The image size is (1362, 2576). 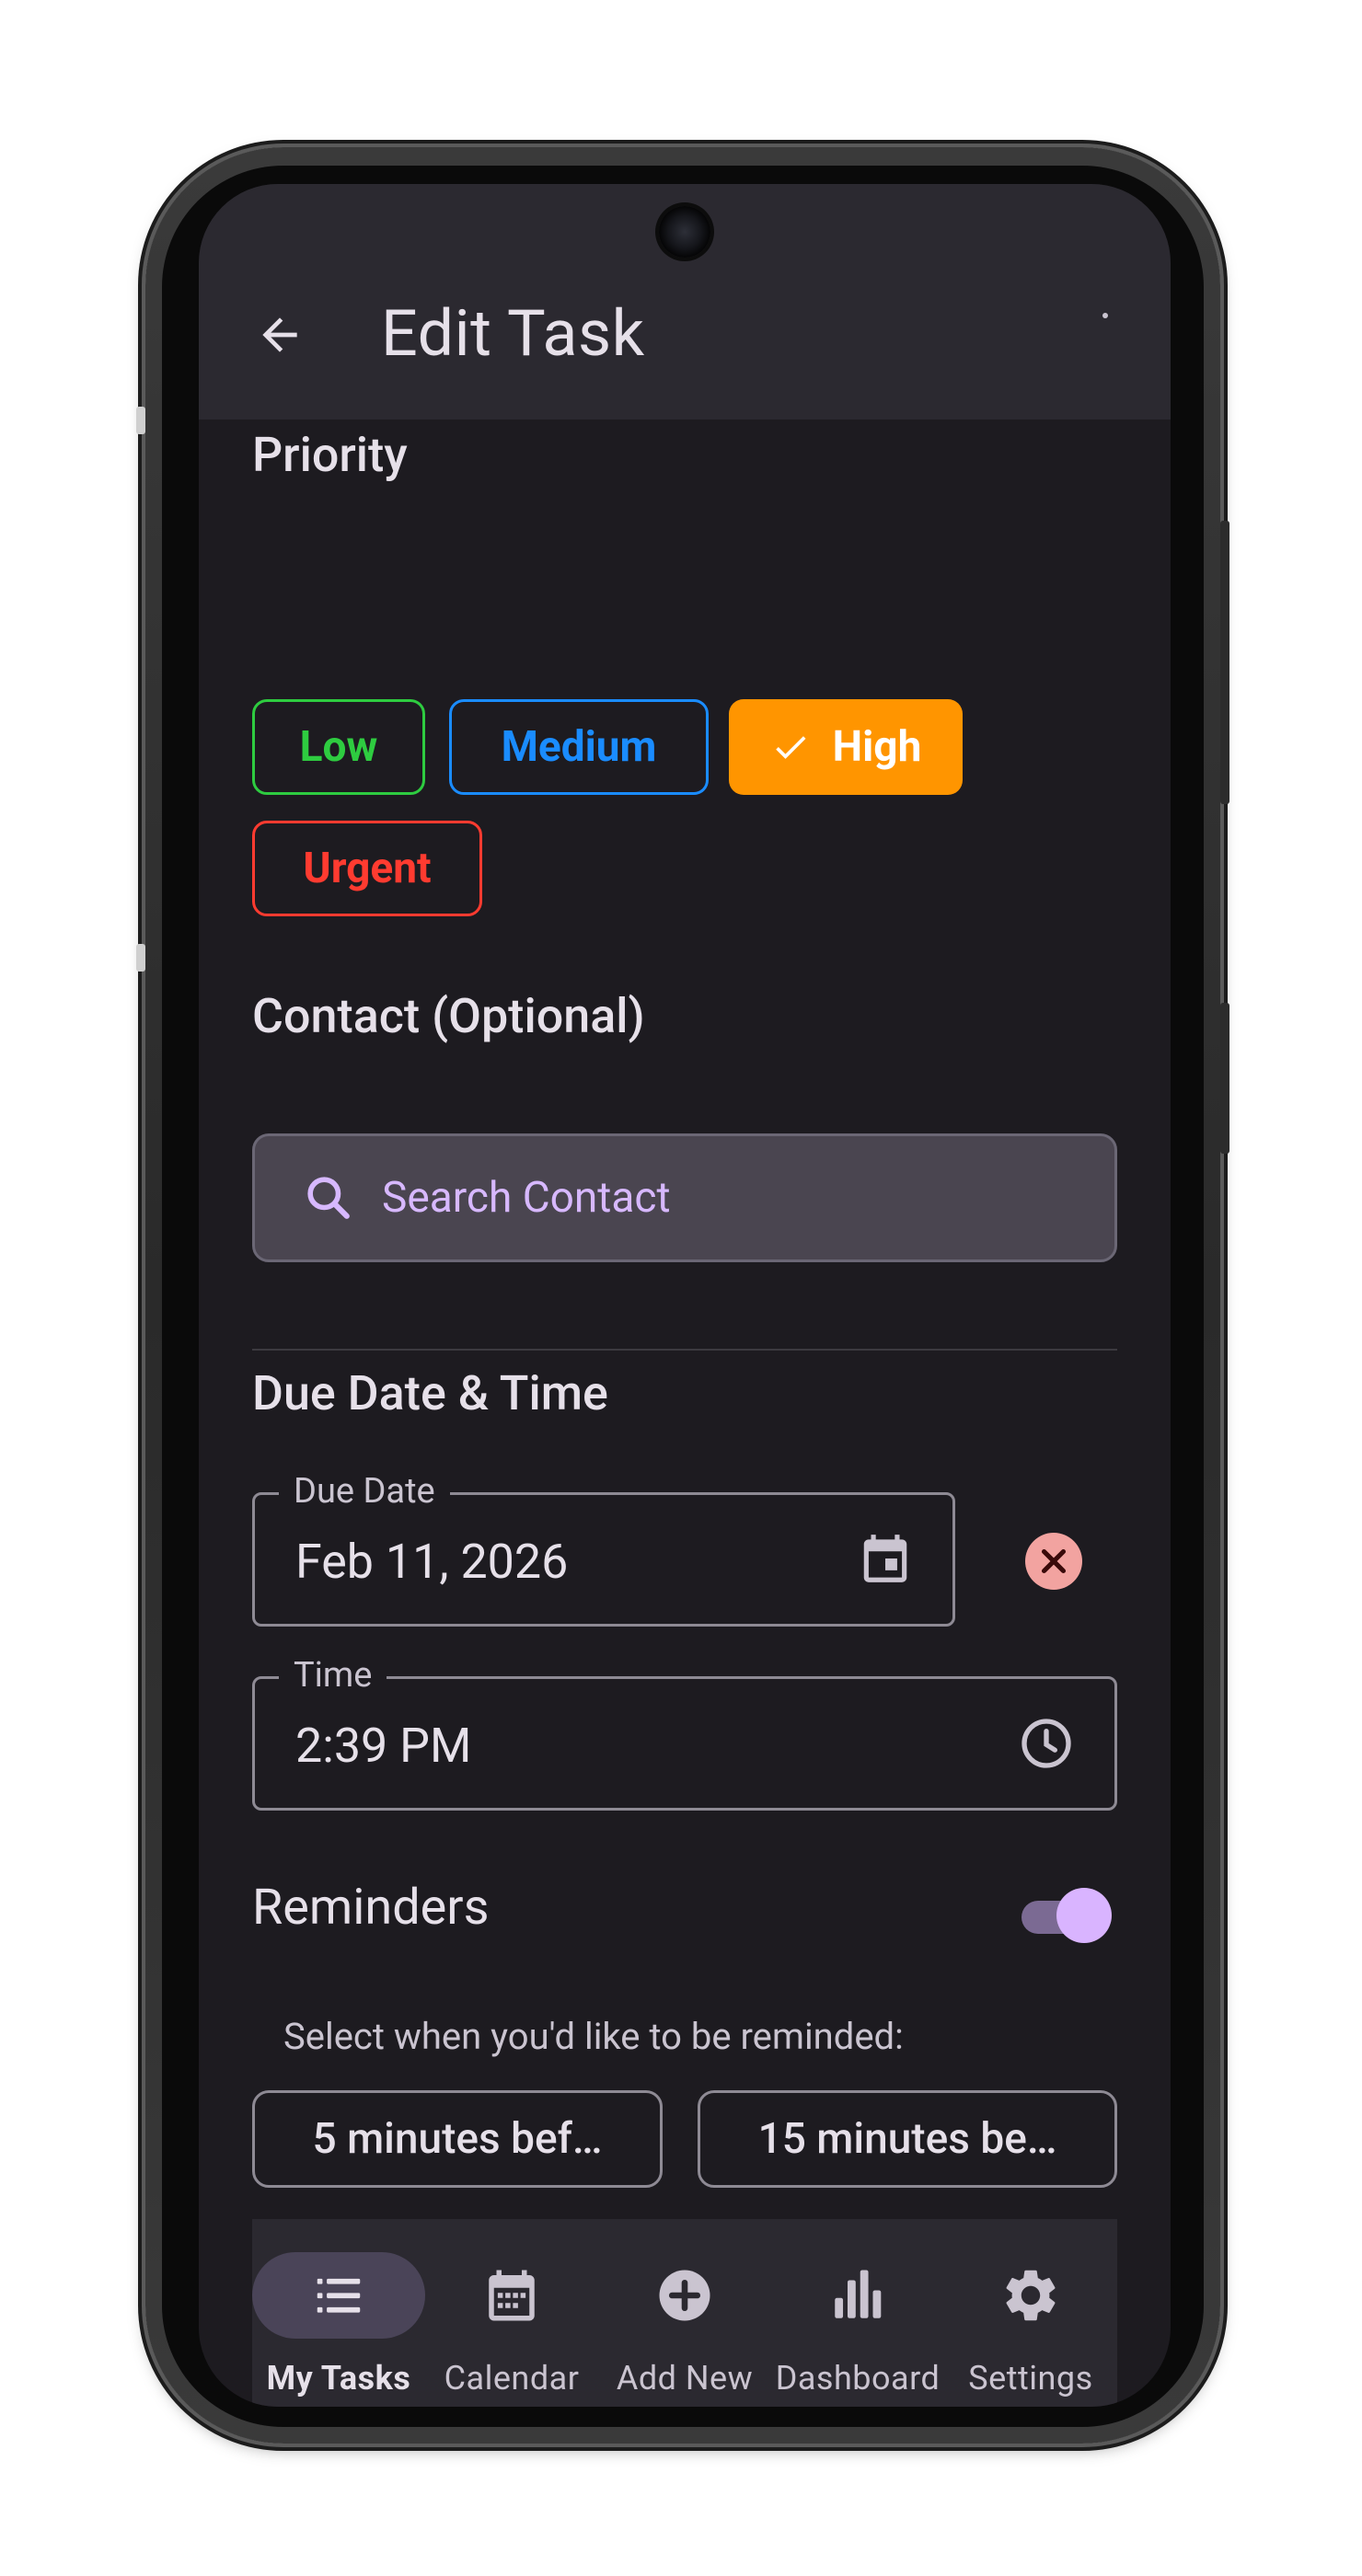 I want to click on nav-label: Settings, so click(x=1030, y=2378).